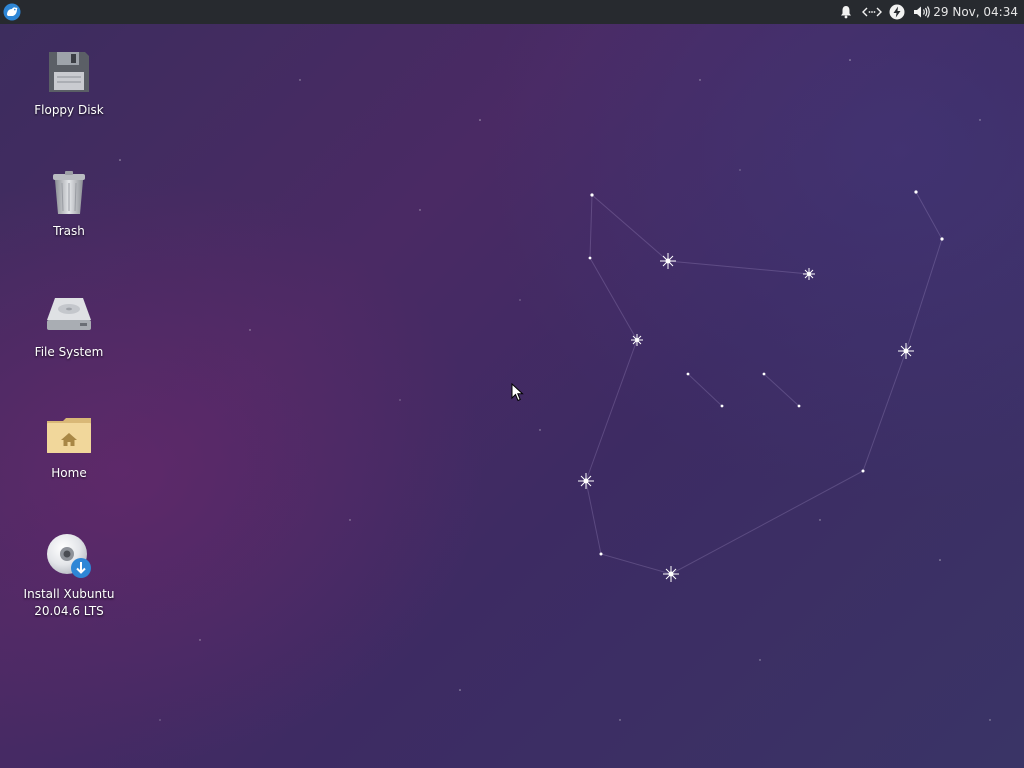 This screenshot has width=1024, height=768. I want to click on install-disc-icon, so click(69, 556).